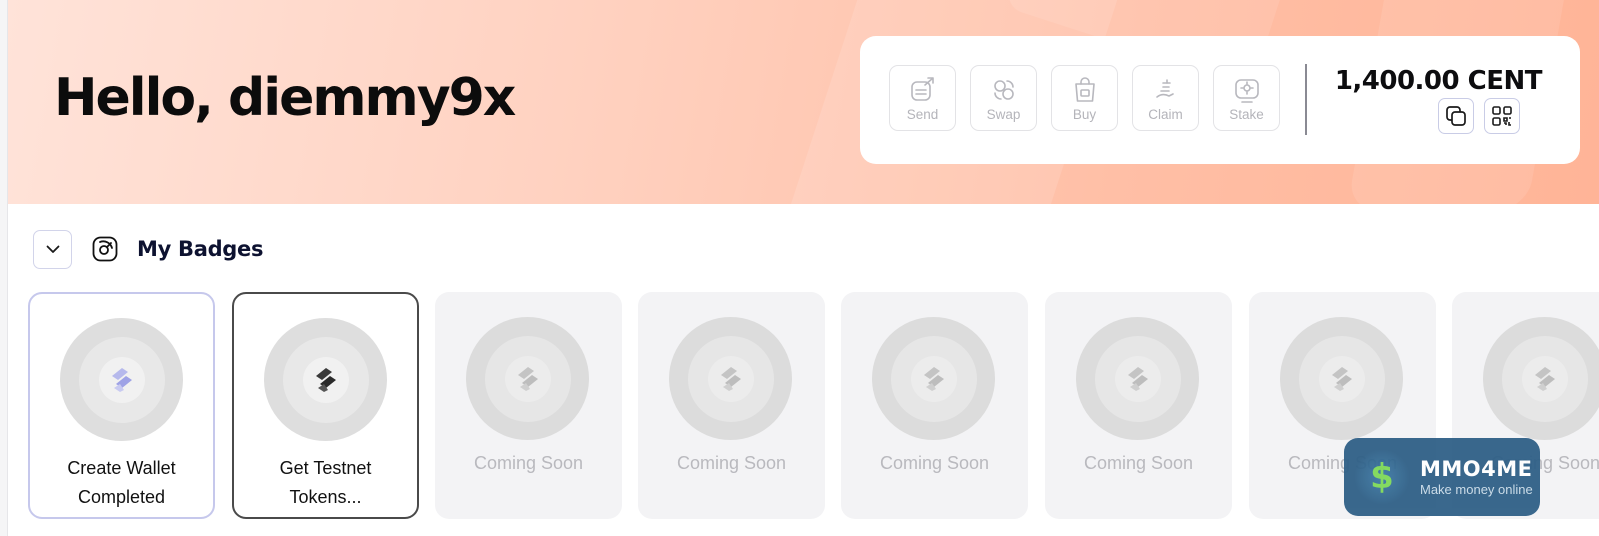  Describe the element at coordinates (1246, 114) in the screenshot. I see `stake-label: Stake` at that location.